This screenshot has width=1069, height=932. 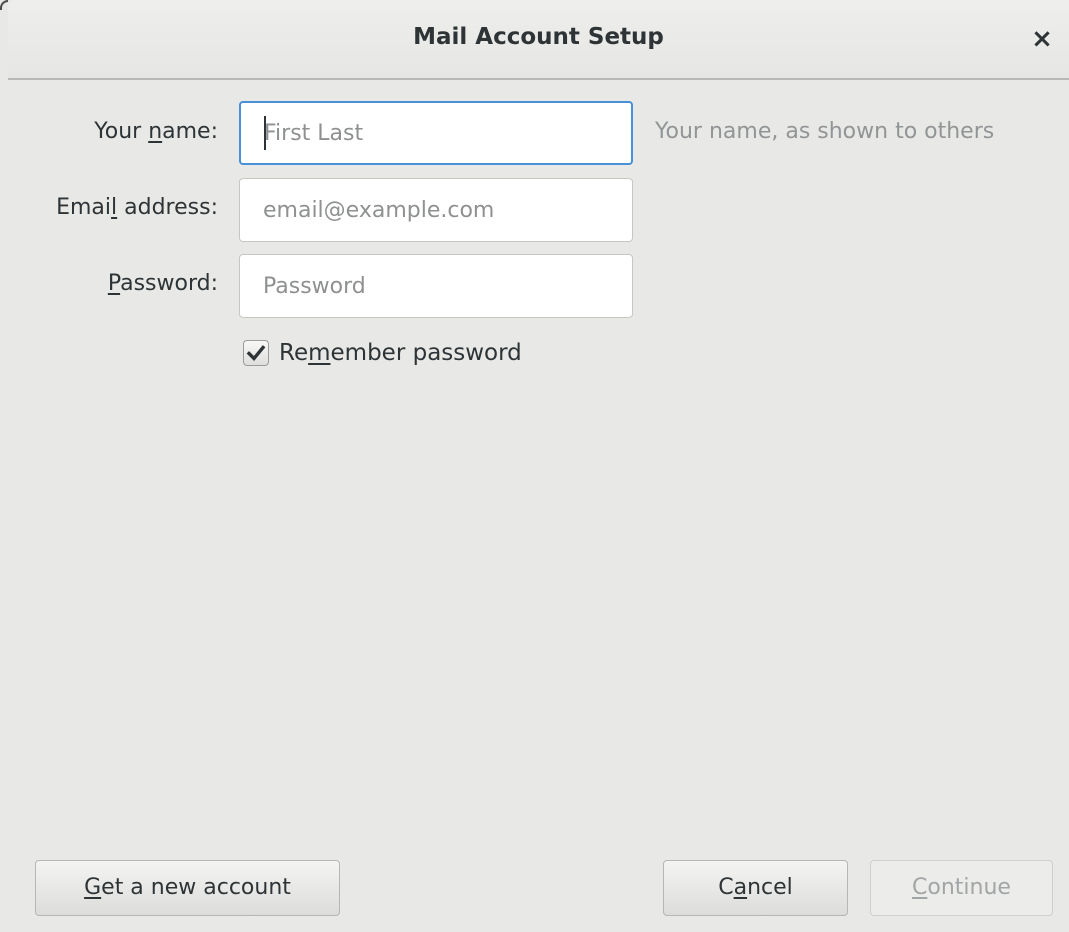 What do you see at coordinates (187, 888) in the screenshot?
I see `get-new-account-button: Get a new account` at bounding box center [187, 888].